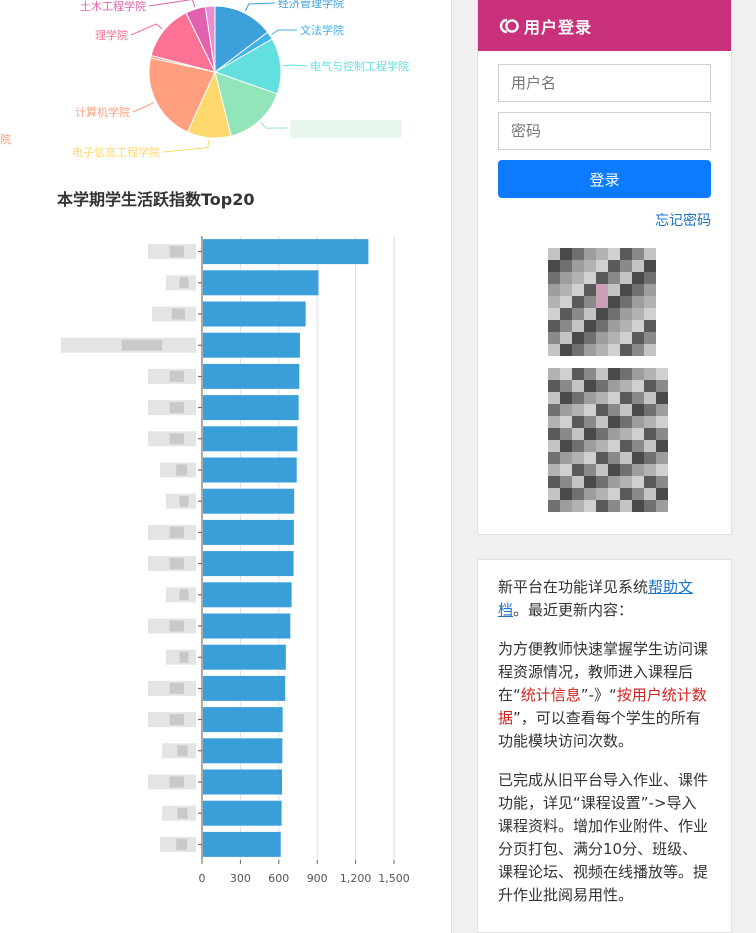  Describe the element at coordinates (683, 220) in the screenshot. I see `forgot-password-link: 忘记密码` at that location.